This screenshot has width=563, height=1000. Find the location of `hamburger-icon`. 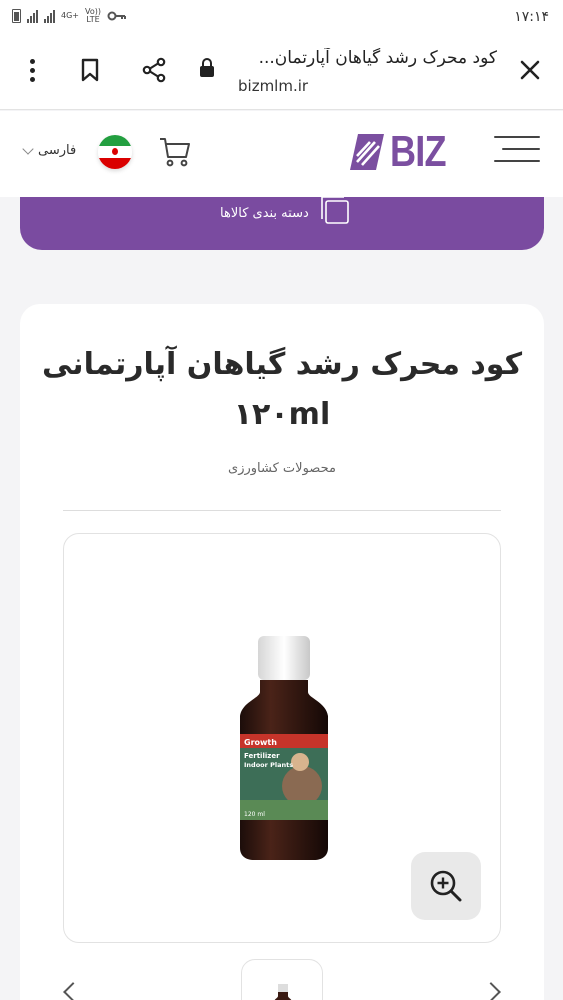

hamburger-icon is located at coordinates (517, 150).